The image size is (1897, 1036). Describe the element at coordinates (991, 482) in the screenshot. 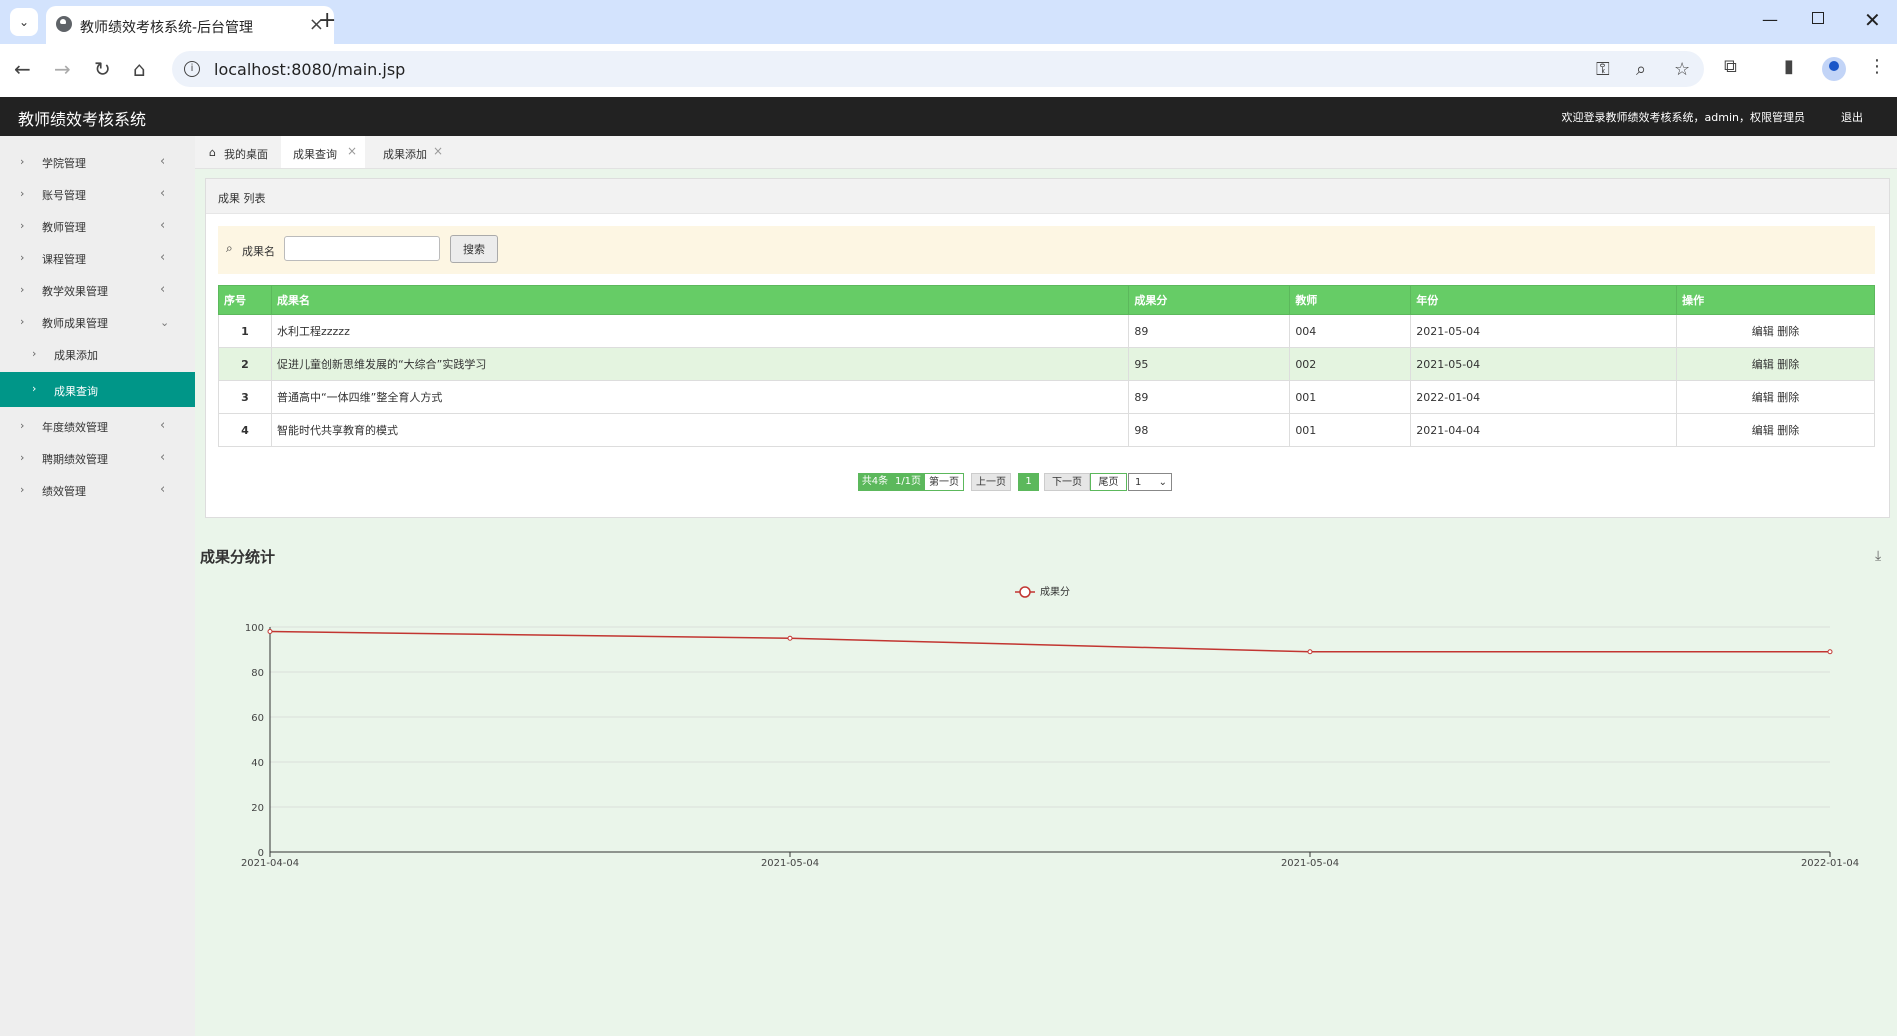

I see `pager-prev-button: 上一页` at that location.